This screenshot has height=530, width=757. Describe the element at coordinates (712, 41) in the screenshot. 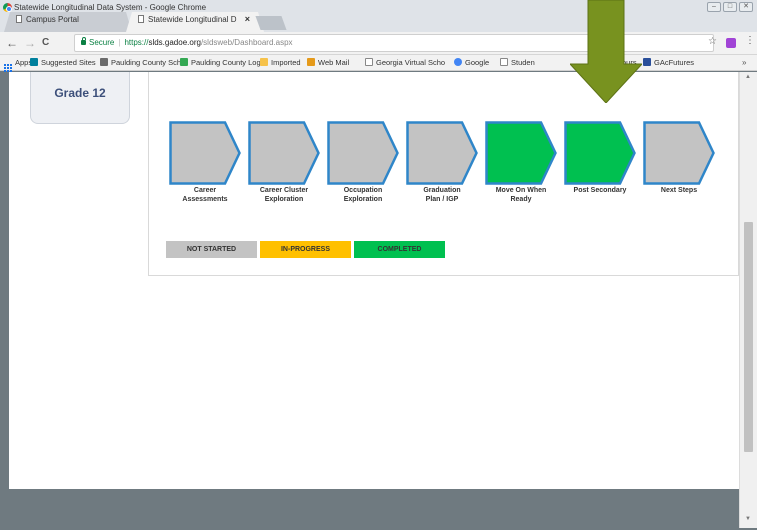

I see `bookmark-star-icon: ☆` at that location.